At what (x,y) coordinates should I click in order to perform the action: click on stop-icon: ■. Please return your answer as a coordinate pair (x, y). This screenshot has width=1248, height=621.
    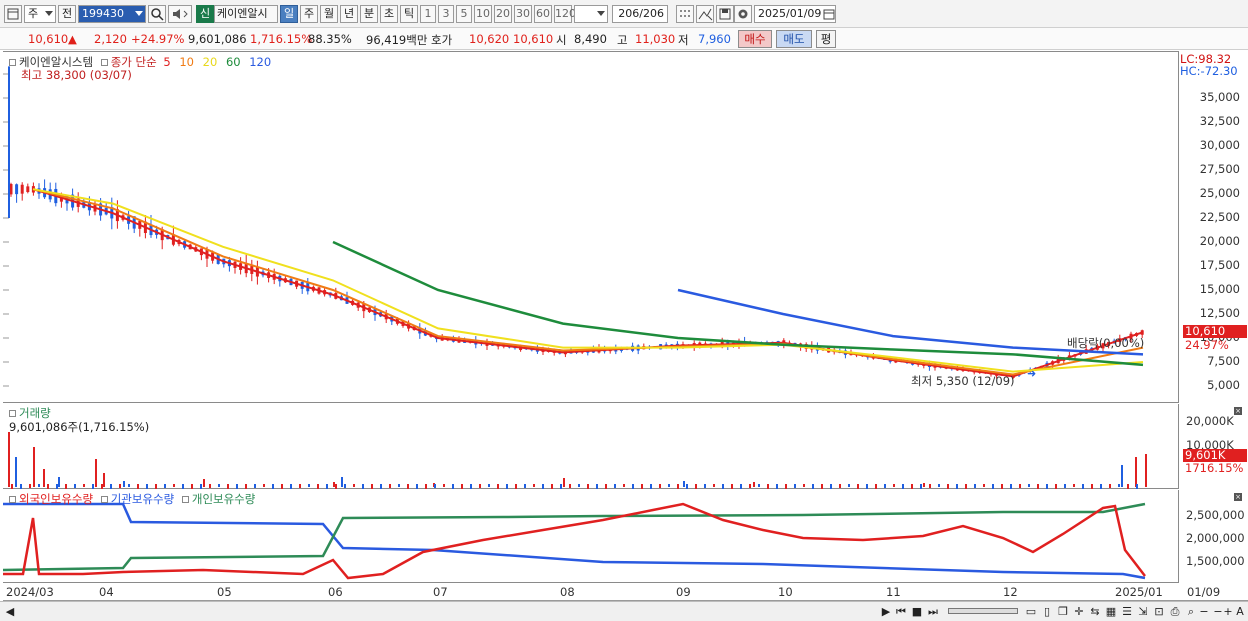
    Looking at the image, I should click on (917, 612).